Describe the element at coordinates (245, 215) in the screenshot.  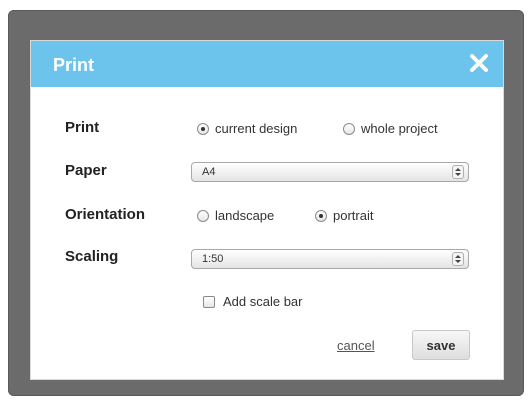
I see `radio-label-landscape: landscape` at that location.